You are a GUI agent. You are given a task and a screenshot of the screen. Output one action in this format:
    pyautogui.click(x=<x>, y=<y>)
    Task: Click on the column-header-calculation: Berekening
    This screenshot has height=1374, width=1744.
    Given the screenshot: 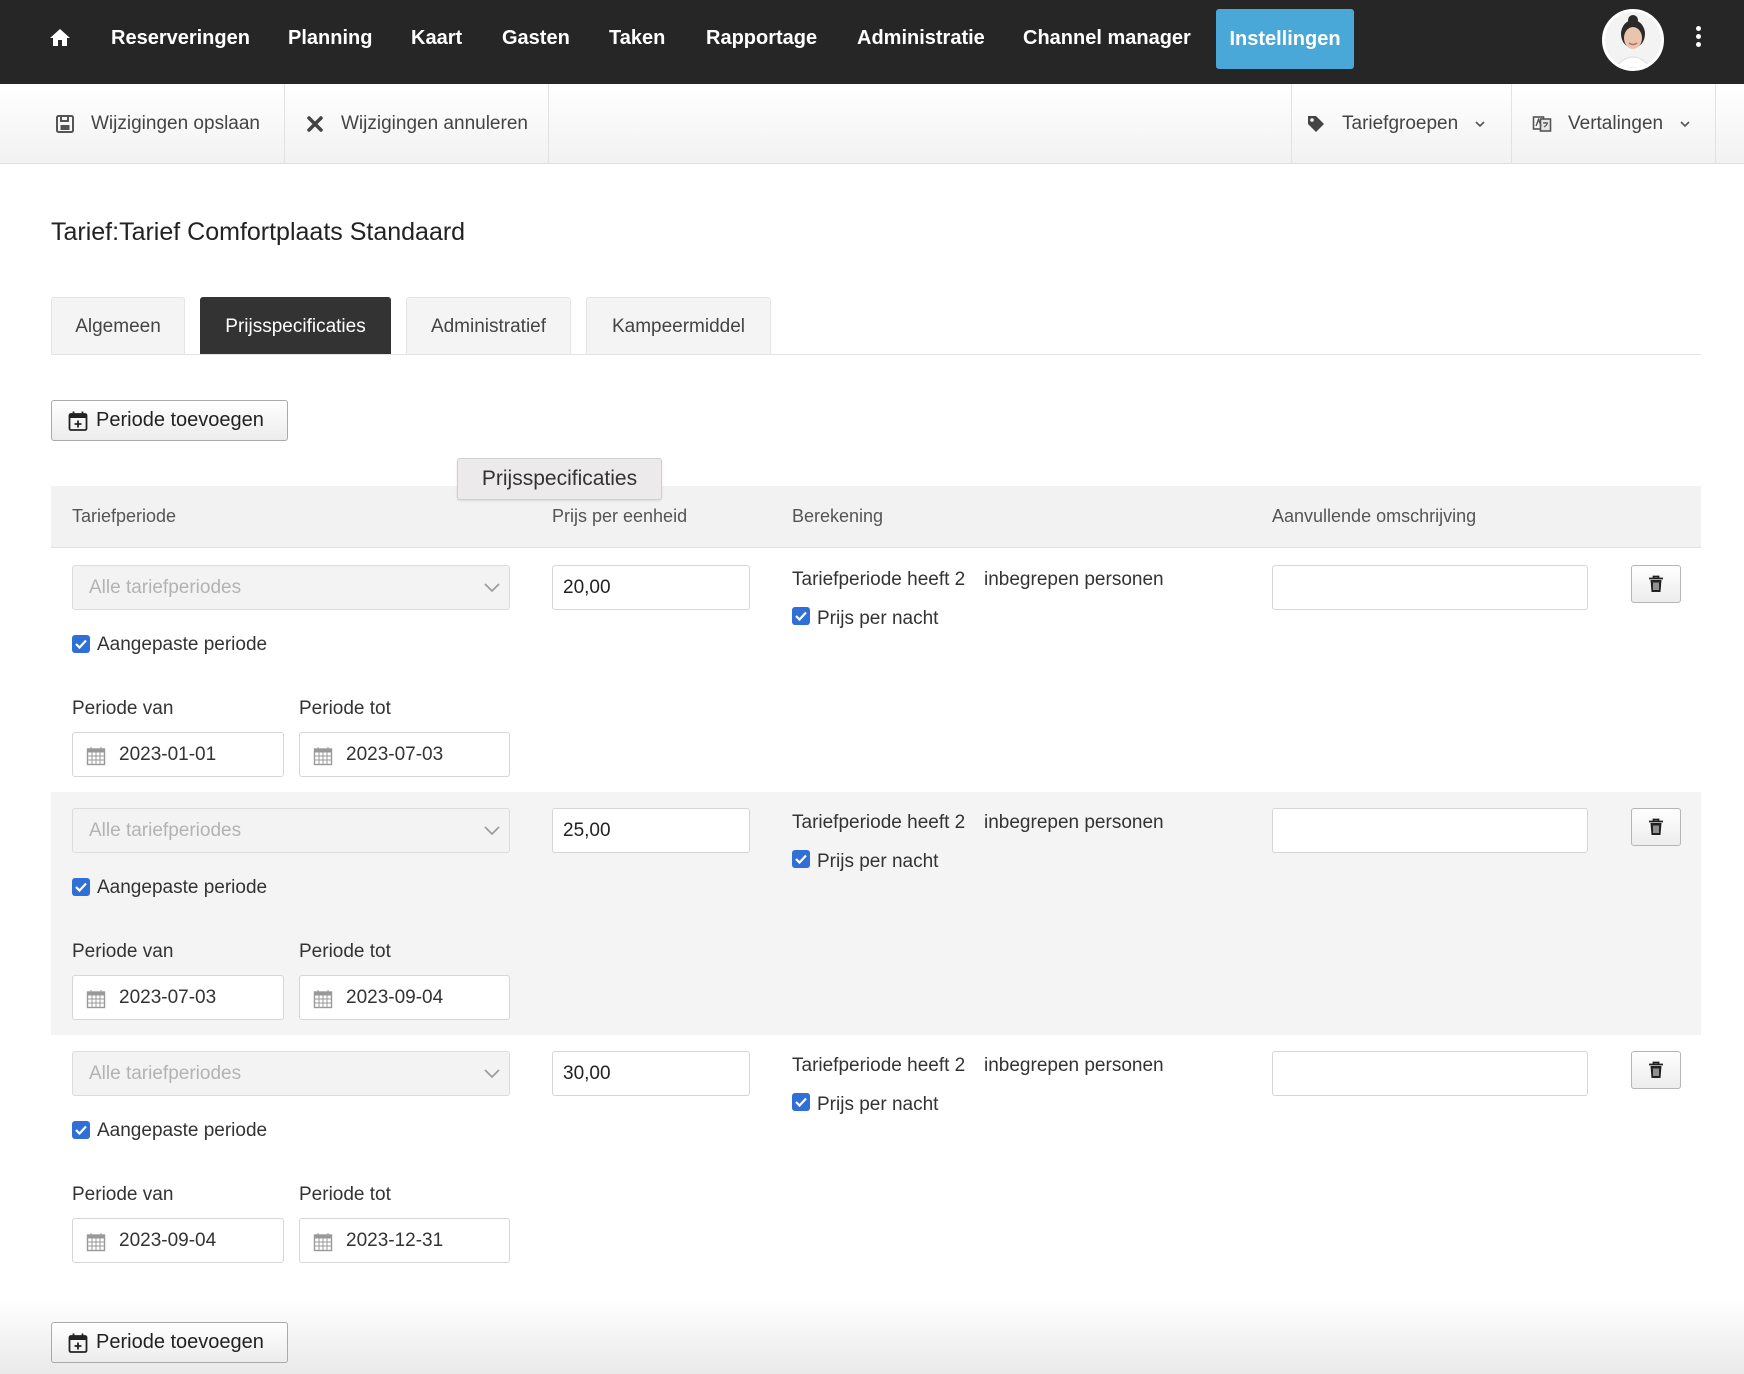 What is the action you would take?
    pyautogui.click(x=838, y=516)
    